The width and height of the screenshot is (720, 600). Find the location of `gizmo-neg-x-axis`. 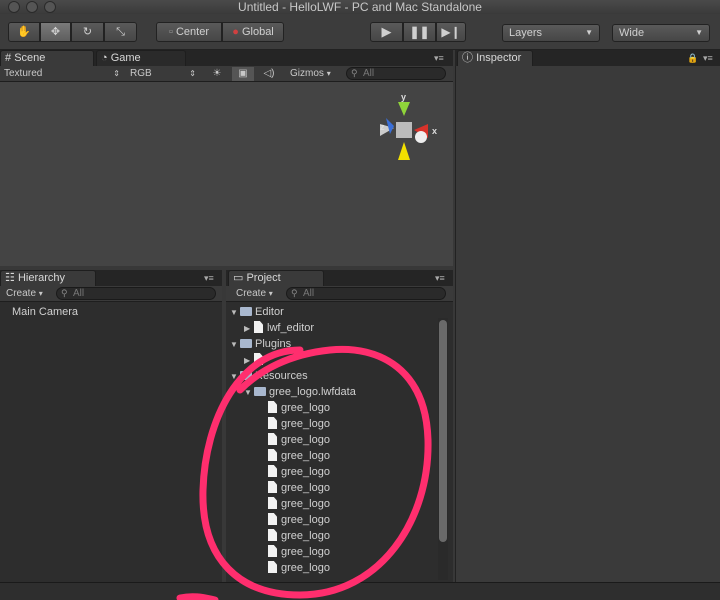

gizmo-neg-x-axis is located at coordinates (421, 137).